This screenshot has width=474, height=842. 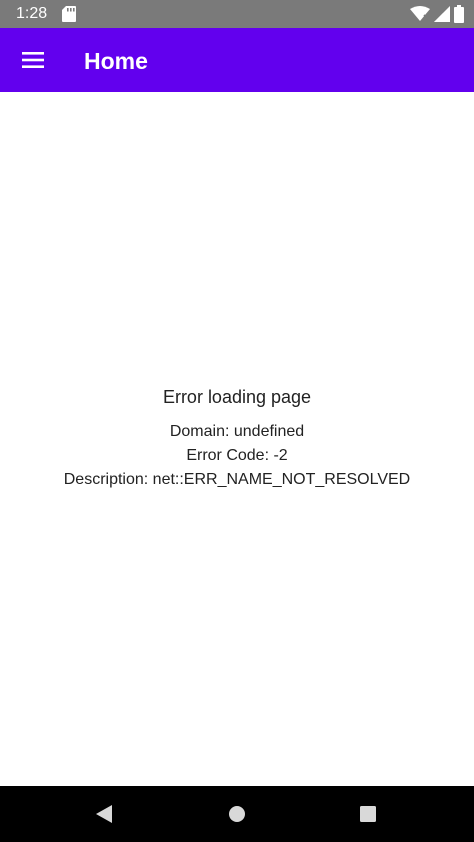 I want to click on recents-button, so click(x=368, y=814).